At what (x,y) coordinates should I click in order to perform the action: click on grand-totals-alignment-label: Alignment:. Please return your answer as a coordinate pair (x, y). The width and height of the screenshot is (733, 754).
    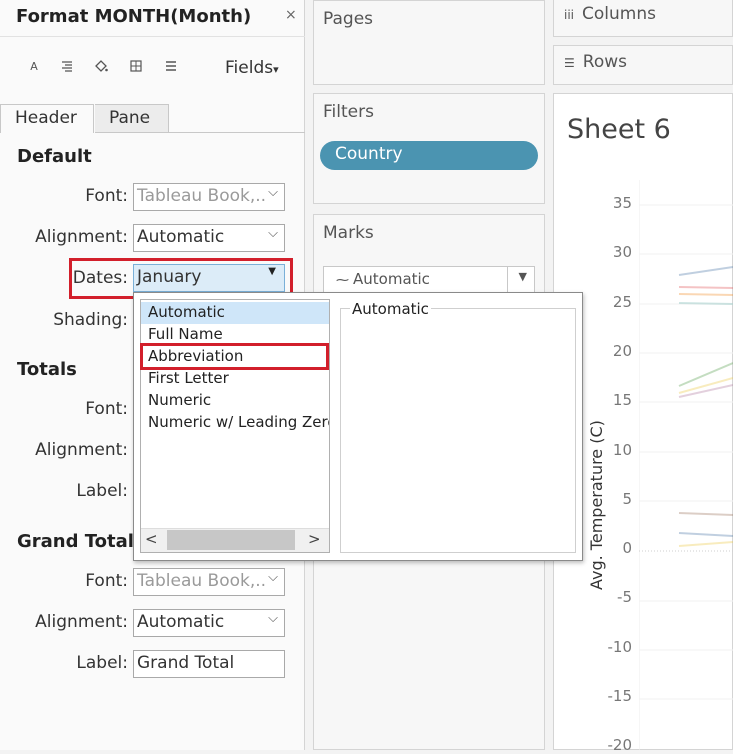
    Looking at the image, I should click on (81, 622).